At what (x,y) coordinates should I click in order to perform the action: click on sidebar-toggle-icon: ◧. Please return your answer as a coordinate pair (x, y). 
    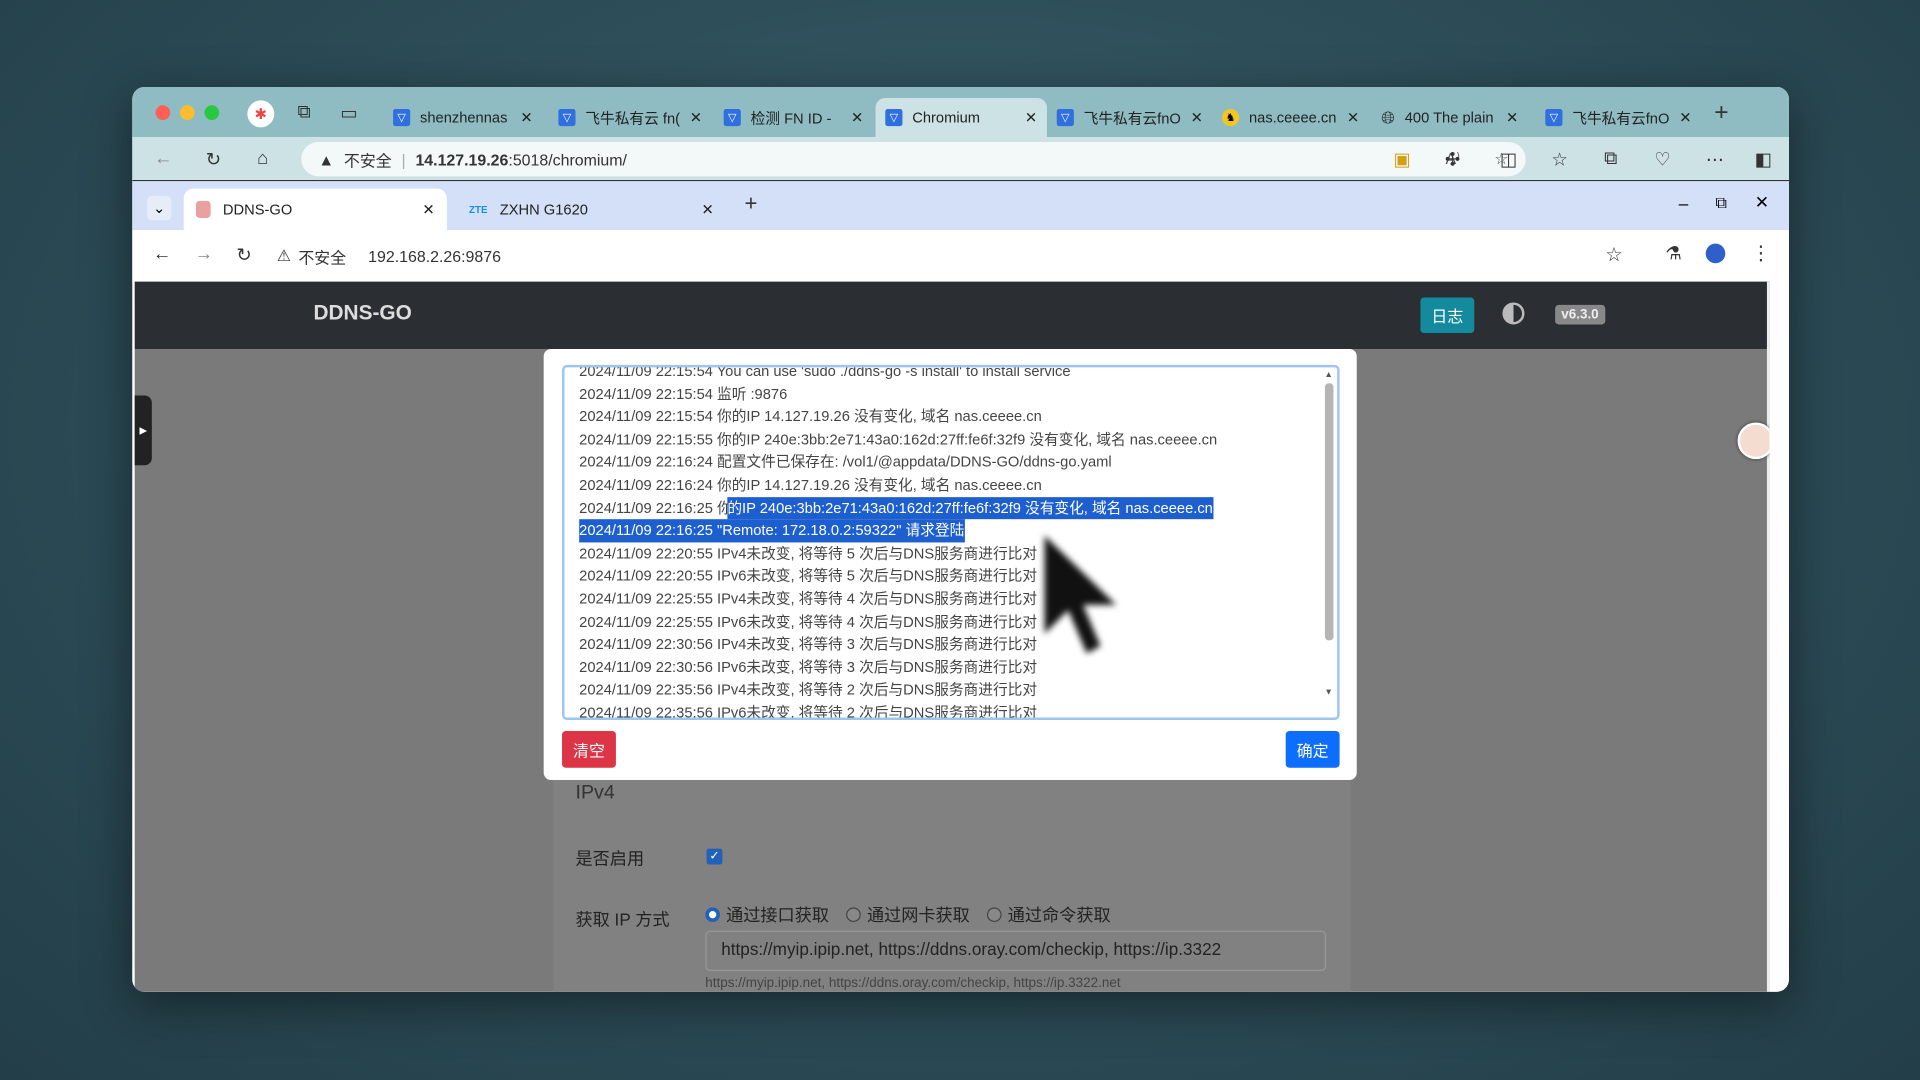
    Looking at the image, I should click on (1763, 159).